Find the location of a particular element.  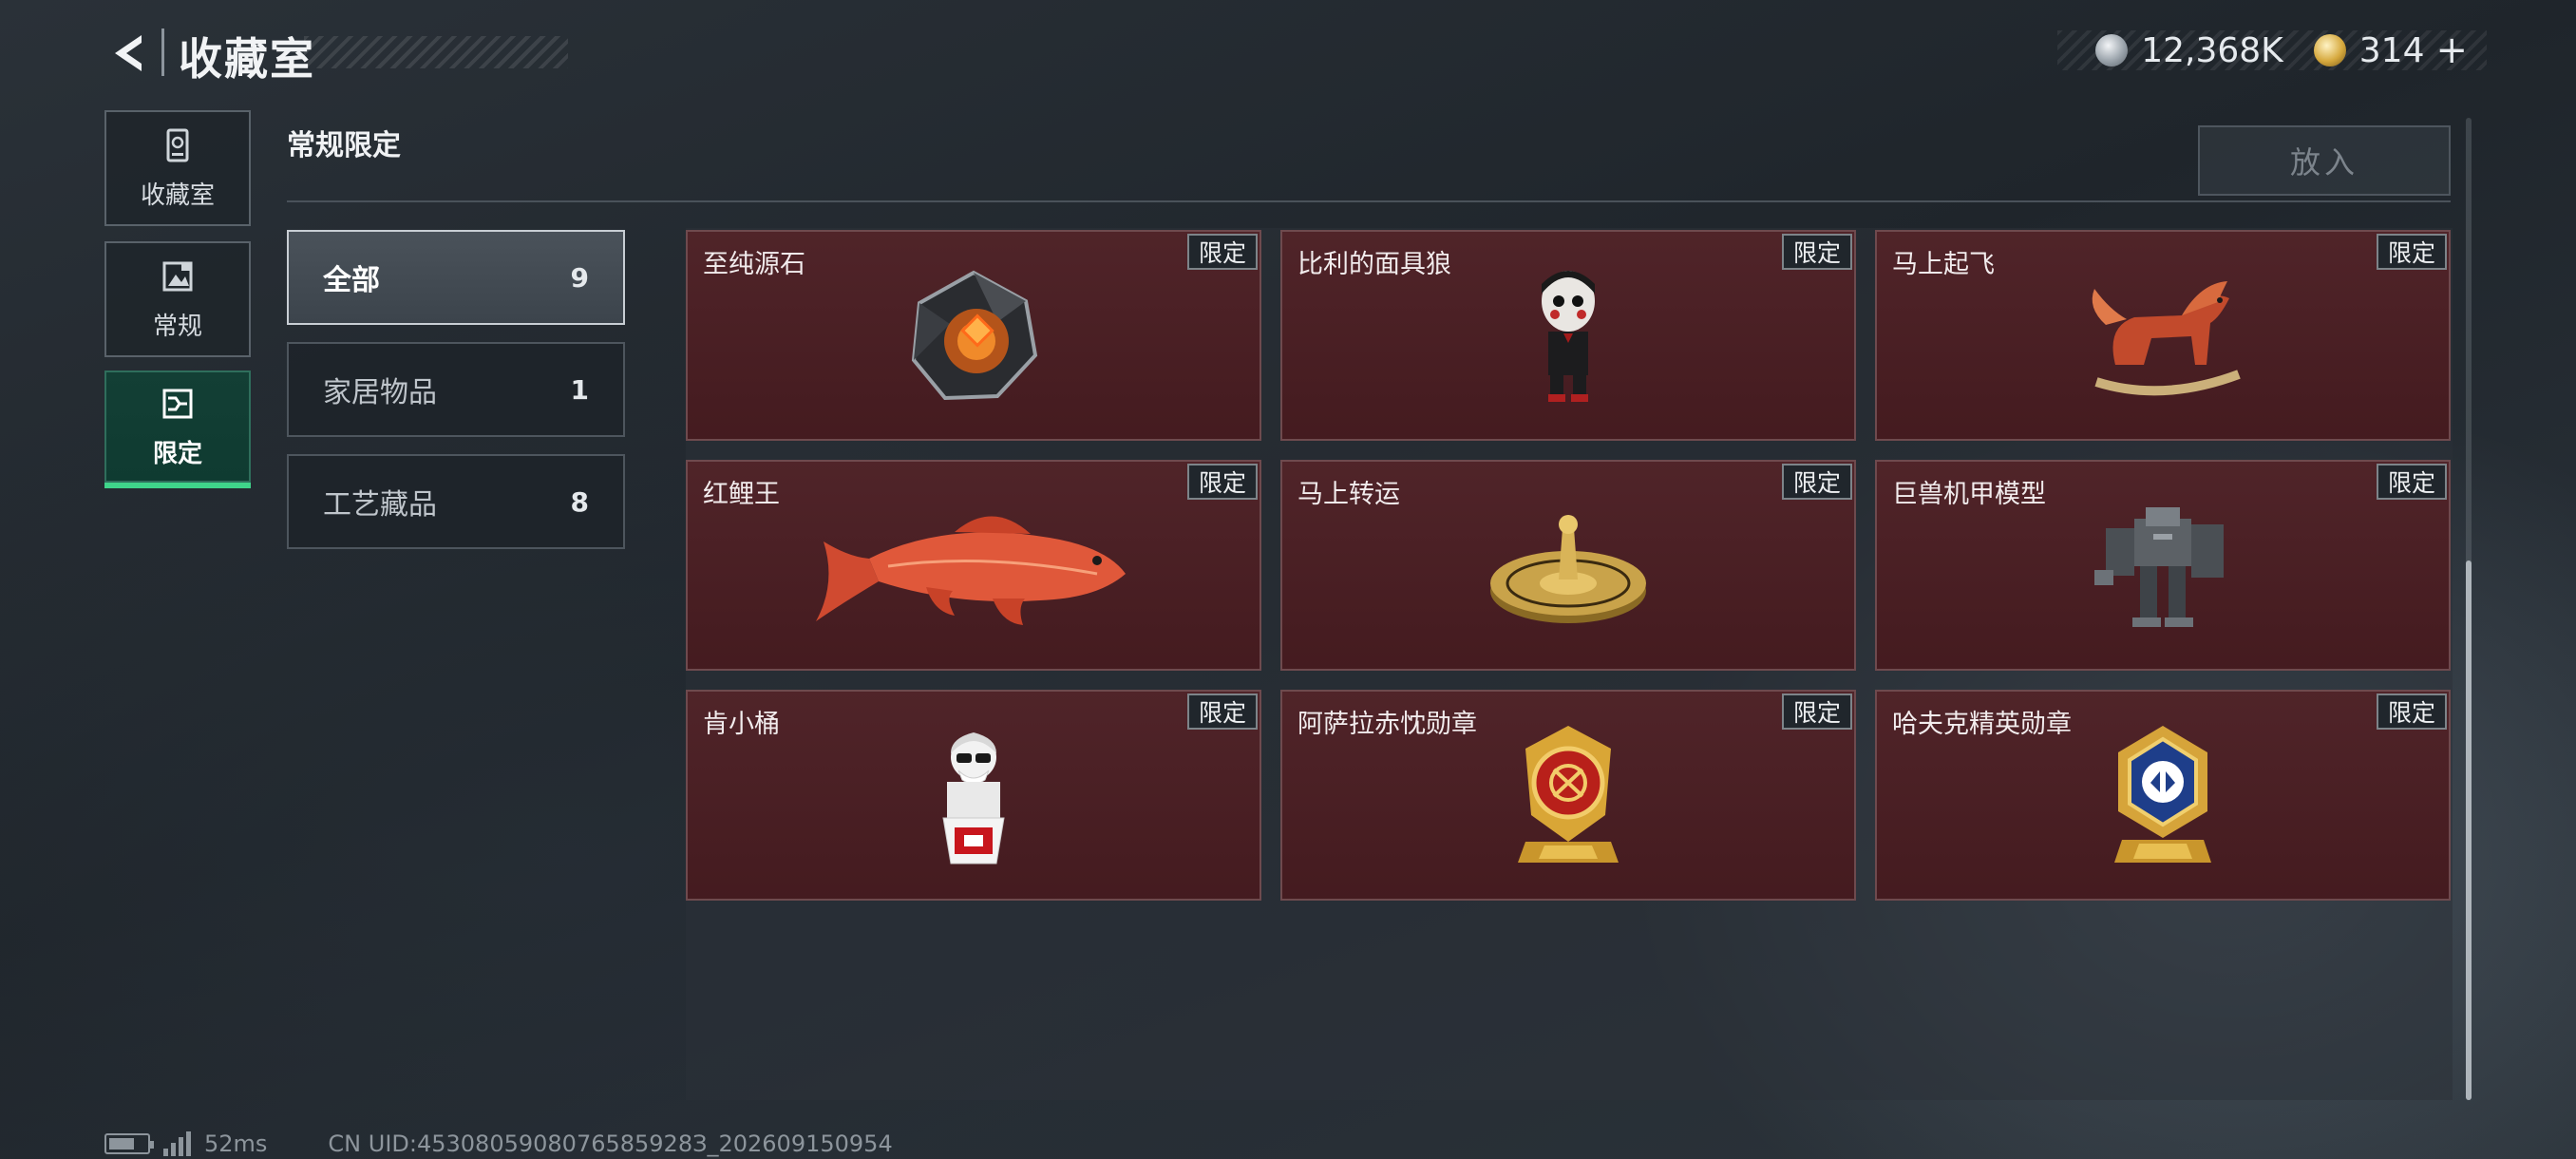

currency-bar: 12,368K 314 + is located at coordinates (2272, 50).